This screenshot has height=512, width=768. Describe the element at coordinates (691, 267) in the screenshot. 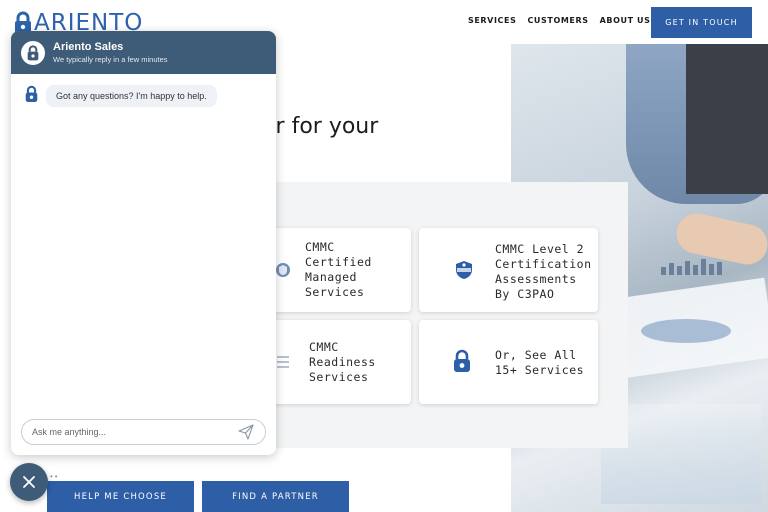

I see `photo-bar-chart` at that location.